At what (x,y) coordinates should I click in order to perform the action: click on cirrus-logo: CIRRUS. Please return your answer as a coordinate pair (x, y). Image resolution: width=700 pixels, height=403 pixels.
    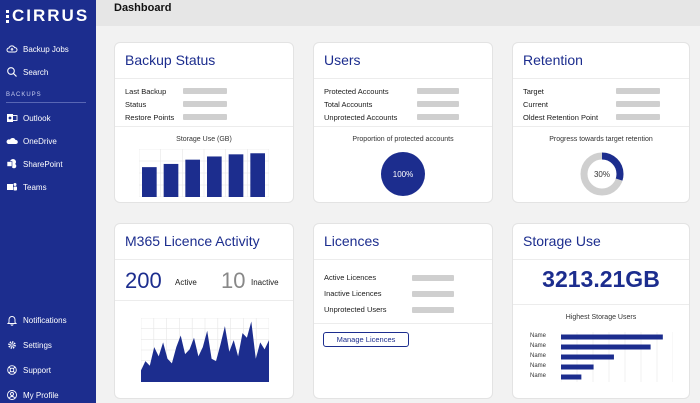
    Looking at the image, I should click on (47, 16).